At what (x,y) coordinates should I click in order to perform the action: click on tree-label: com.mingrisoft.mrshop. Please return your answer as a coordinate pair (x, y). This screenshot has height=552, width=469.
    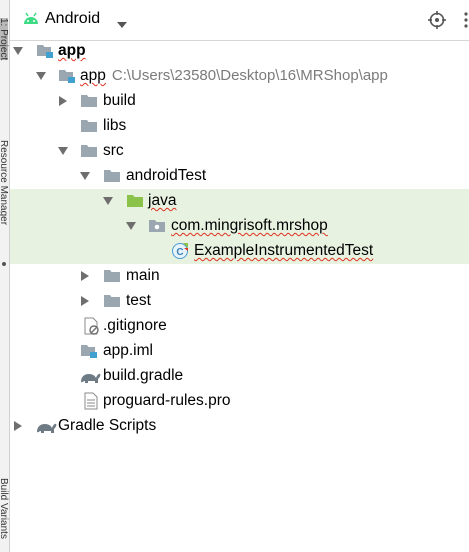
    Looking at the image, I should click on (249, 225).